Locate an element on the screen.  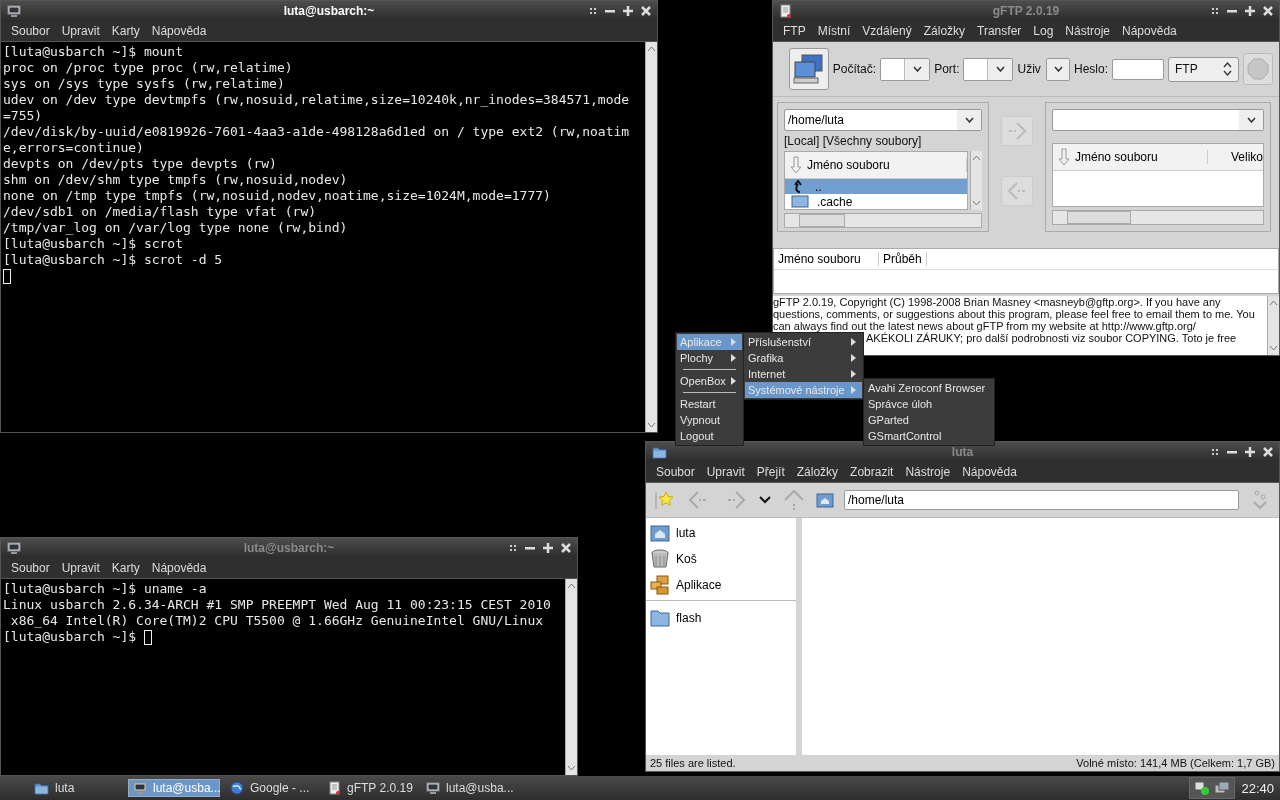
place-label: flash is located at coordinates (689, 618).